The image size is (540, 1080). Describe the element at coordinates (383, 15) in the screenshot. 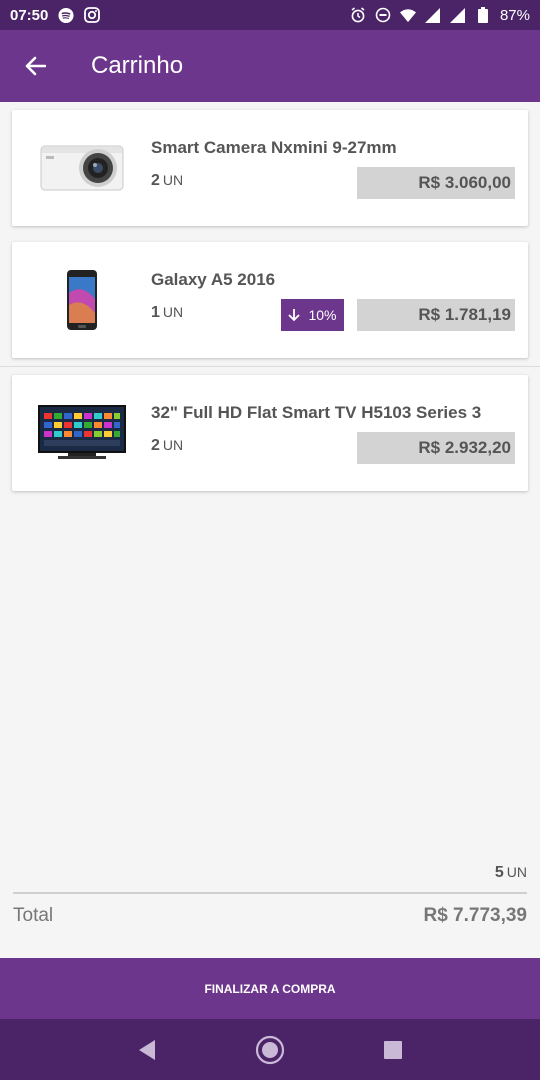

I see `do-not-disturb-icon` at that location.